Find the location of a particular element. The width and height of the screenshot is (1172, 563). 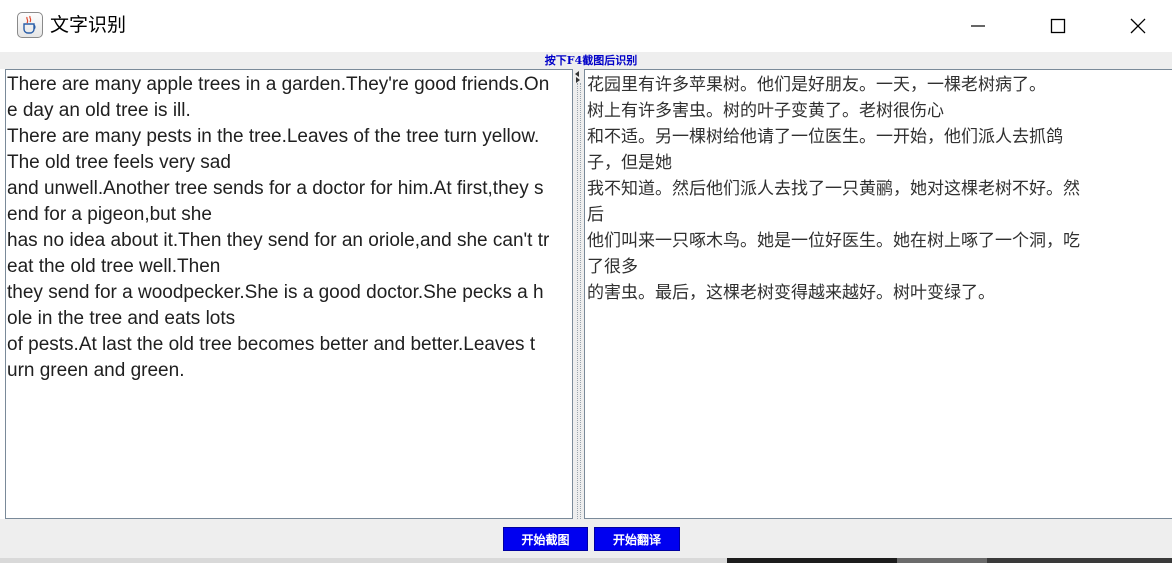

button-bar: 开始截图 开始翻译 is located at coordinates (586, 538).